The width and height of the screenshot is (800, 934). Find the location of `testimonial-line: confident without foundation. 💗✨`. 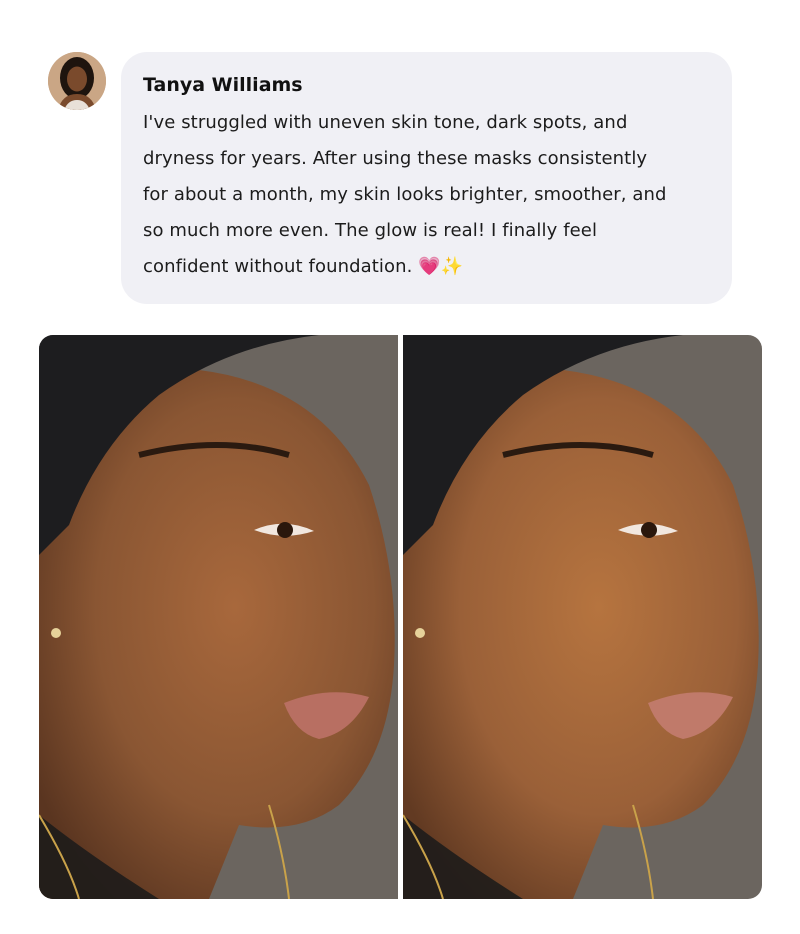

testimonial-line: confident without foundation. 💗✨ is located at coordinates (425, 267).